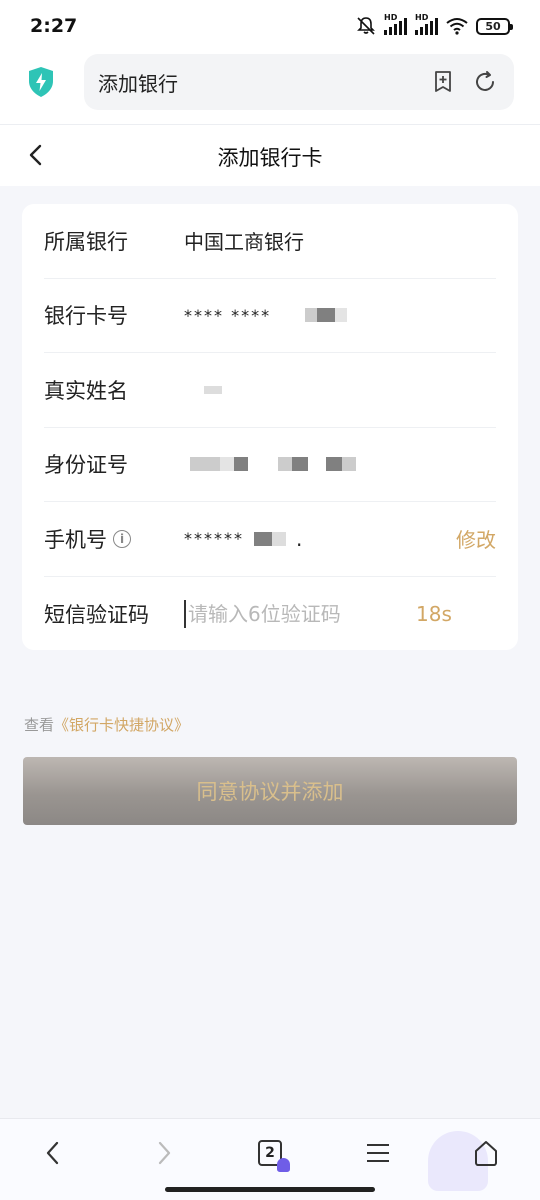 The image size is (540, 1200). Describe the element at coordinates (299, 538) in the screenshot. I see `phone-suffix: .` at that location.